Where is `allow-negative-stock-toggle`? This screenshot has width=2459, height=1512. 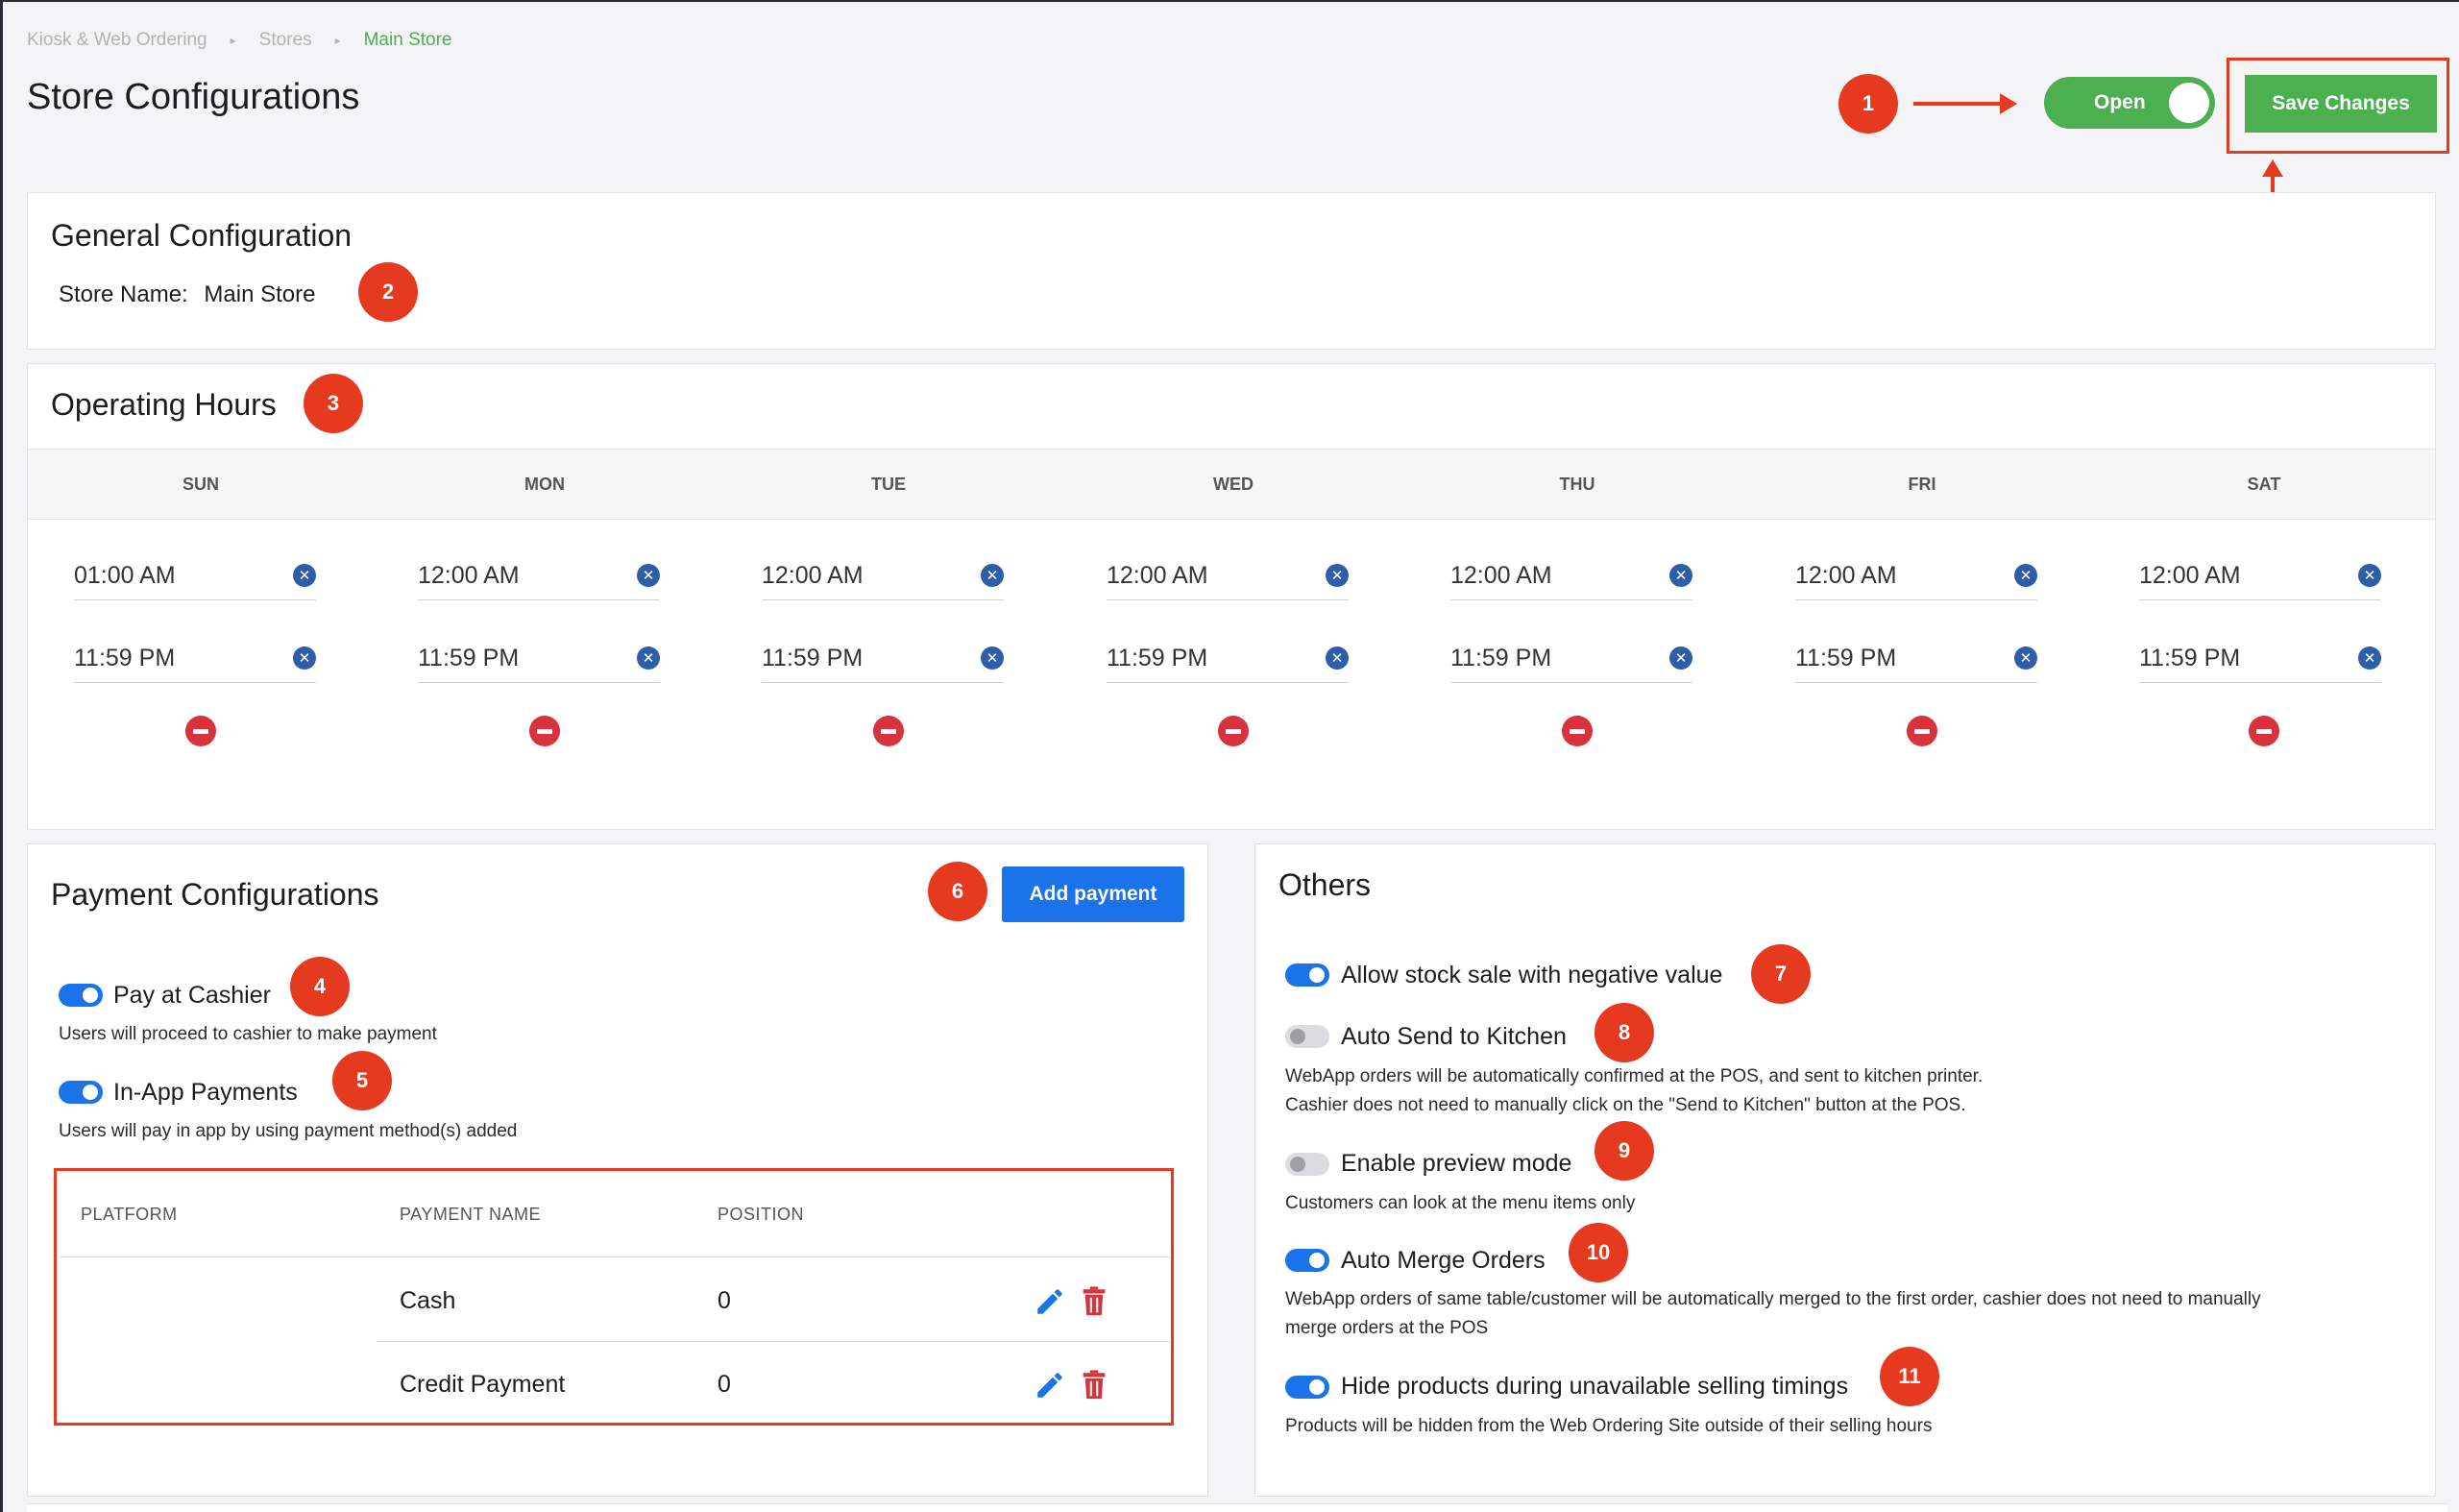 allow-negative-stock-toggle is located at coordinates (1307, 975).